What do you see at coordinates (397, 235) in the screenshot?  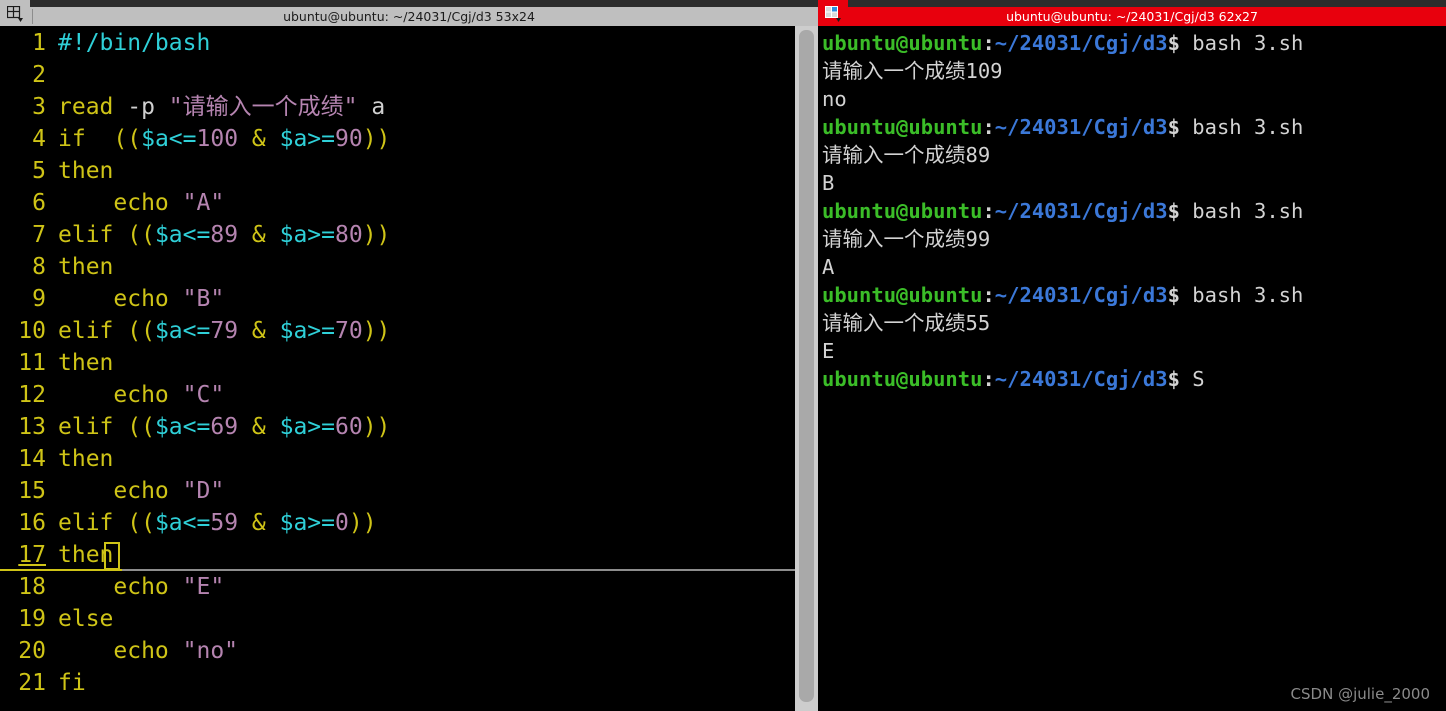 I see `code-line: 7 elif (($a<=89 & $a>=80))` at bounding box center [397, 235].